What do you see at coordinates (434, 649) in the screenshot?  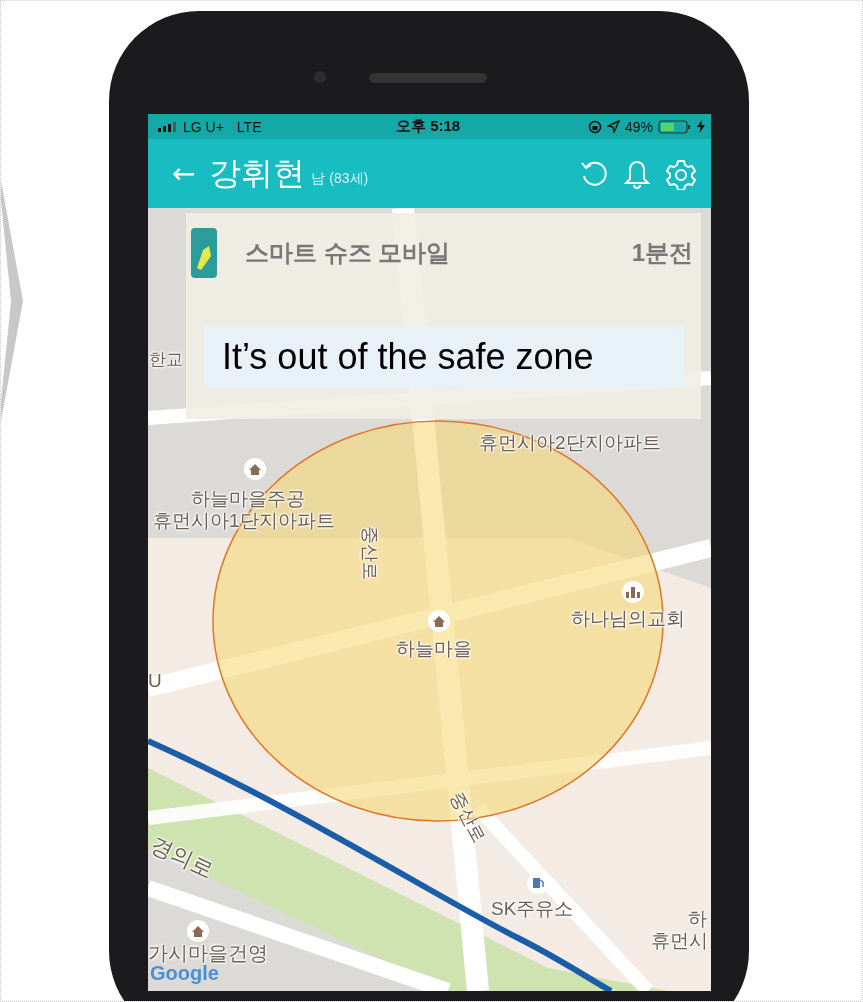 I see `map-label: 하늘마을` at bounding box center [434, 649].